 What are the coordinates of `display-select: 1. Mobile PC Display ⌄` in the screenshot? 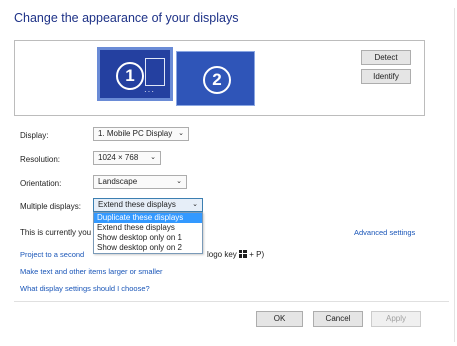 It's located at (141, 134).